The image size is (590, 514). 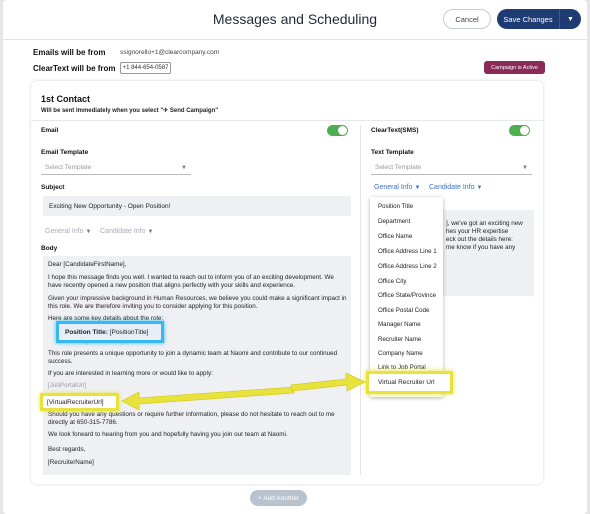 What do you see at coordinates (67, 385) in the screenshot?
I see `body-job-portal: [JobPortalUrl]` at bounding box center [67, 385].